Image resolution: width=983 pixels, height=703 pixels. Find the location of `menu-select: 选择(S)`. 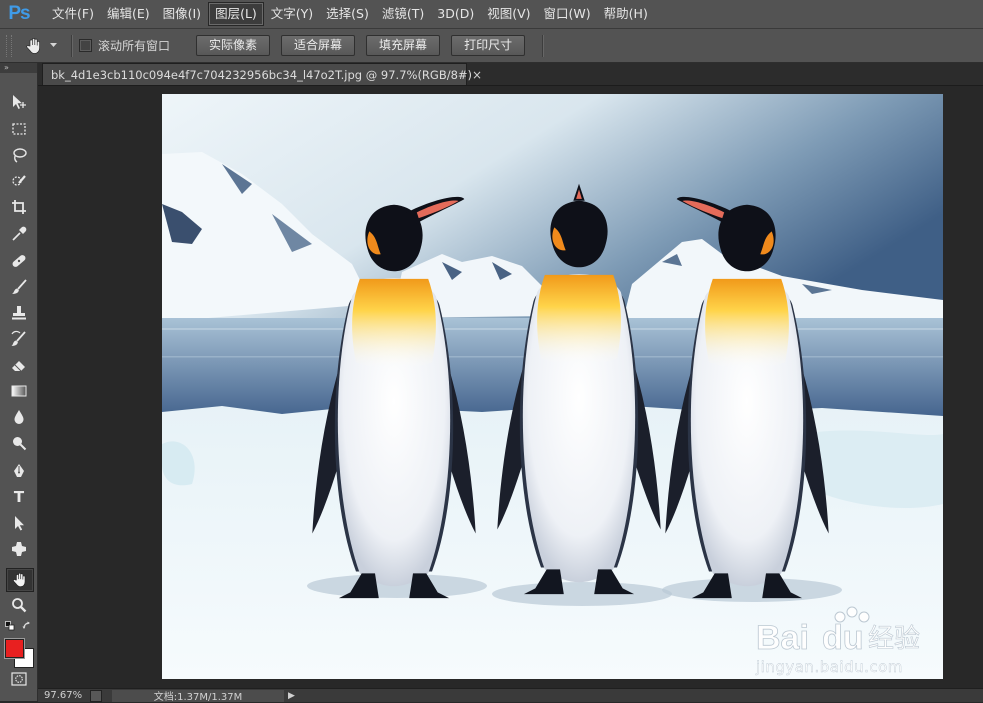

menu-select: 选择(S) is located at coordinates (347, 14).